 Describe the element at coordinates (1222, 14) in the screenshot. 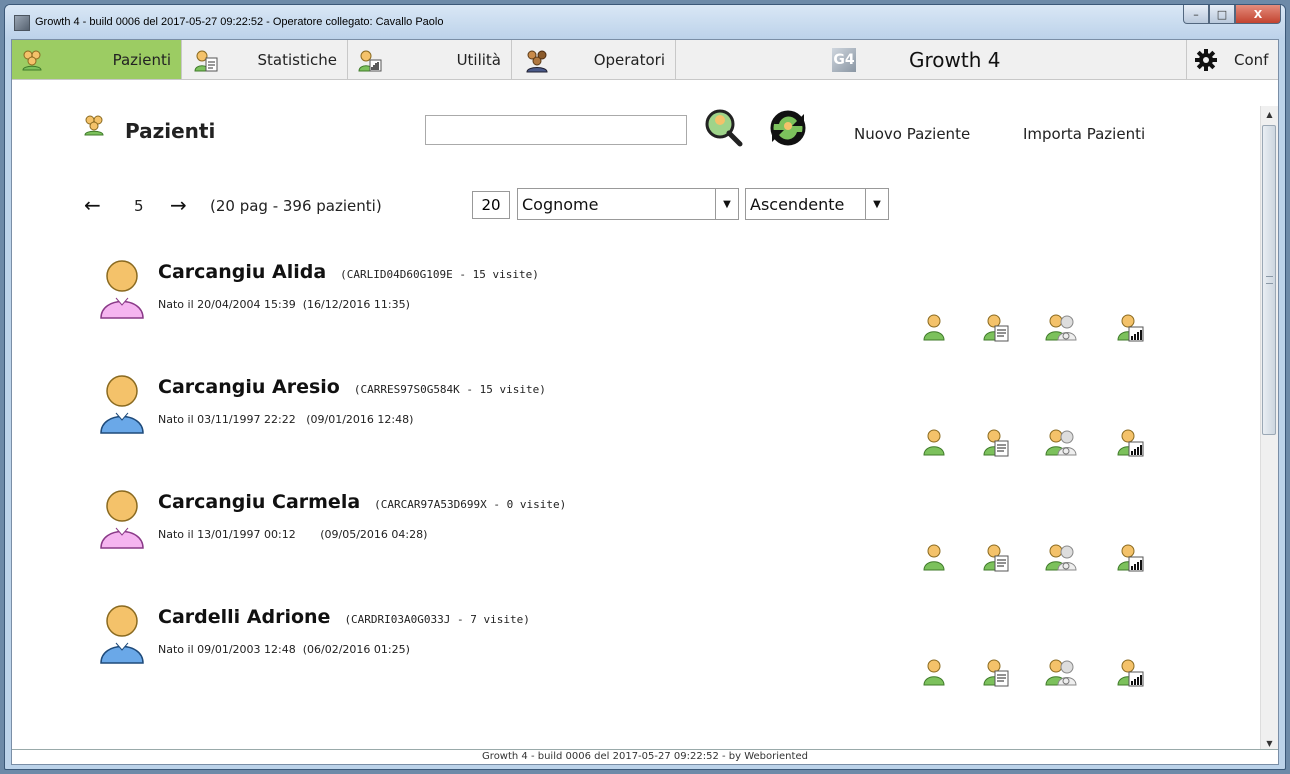

I see `maximize-button: □` at that location.